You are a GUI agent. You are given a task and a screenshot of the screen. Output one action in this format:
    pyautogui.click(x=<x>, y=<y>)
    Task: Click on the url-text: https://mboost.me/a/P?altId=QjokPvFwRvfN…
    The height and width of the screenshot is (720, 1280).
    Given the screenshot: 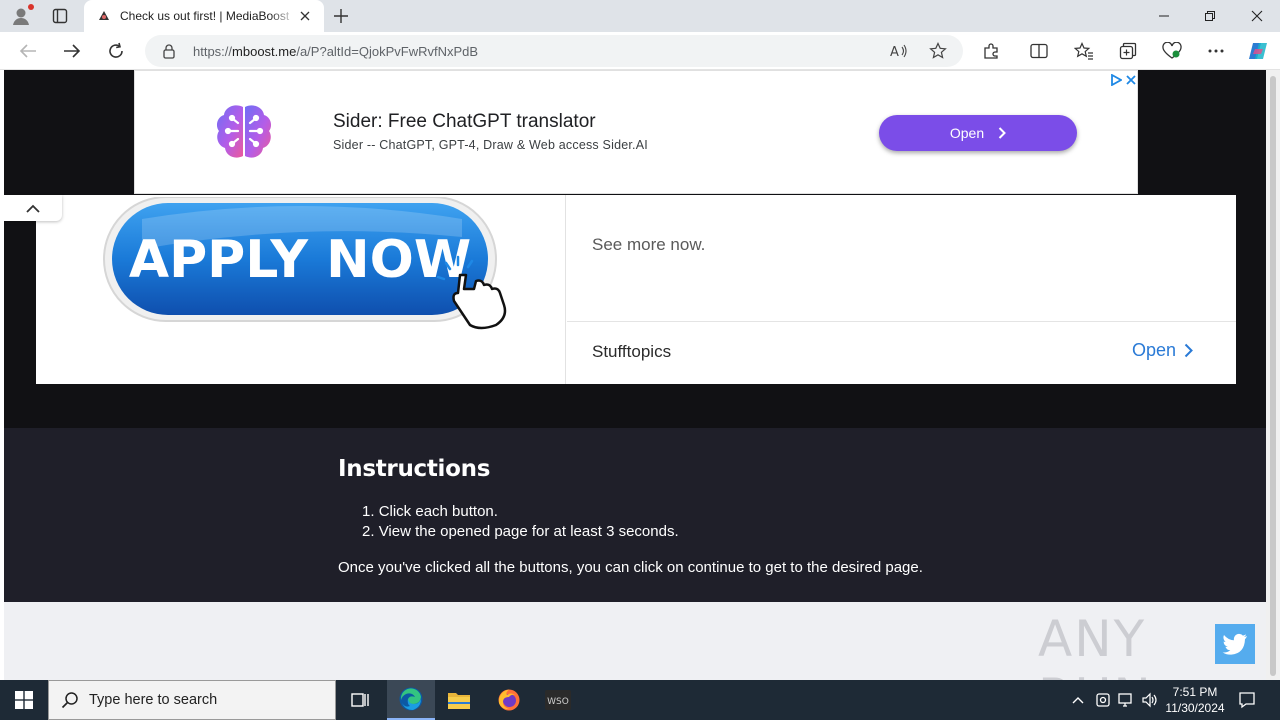 What is the action you would take?
    pyautogui.click(x=335, y=51)
    